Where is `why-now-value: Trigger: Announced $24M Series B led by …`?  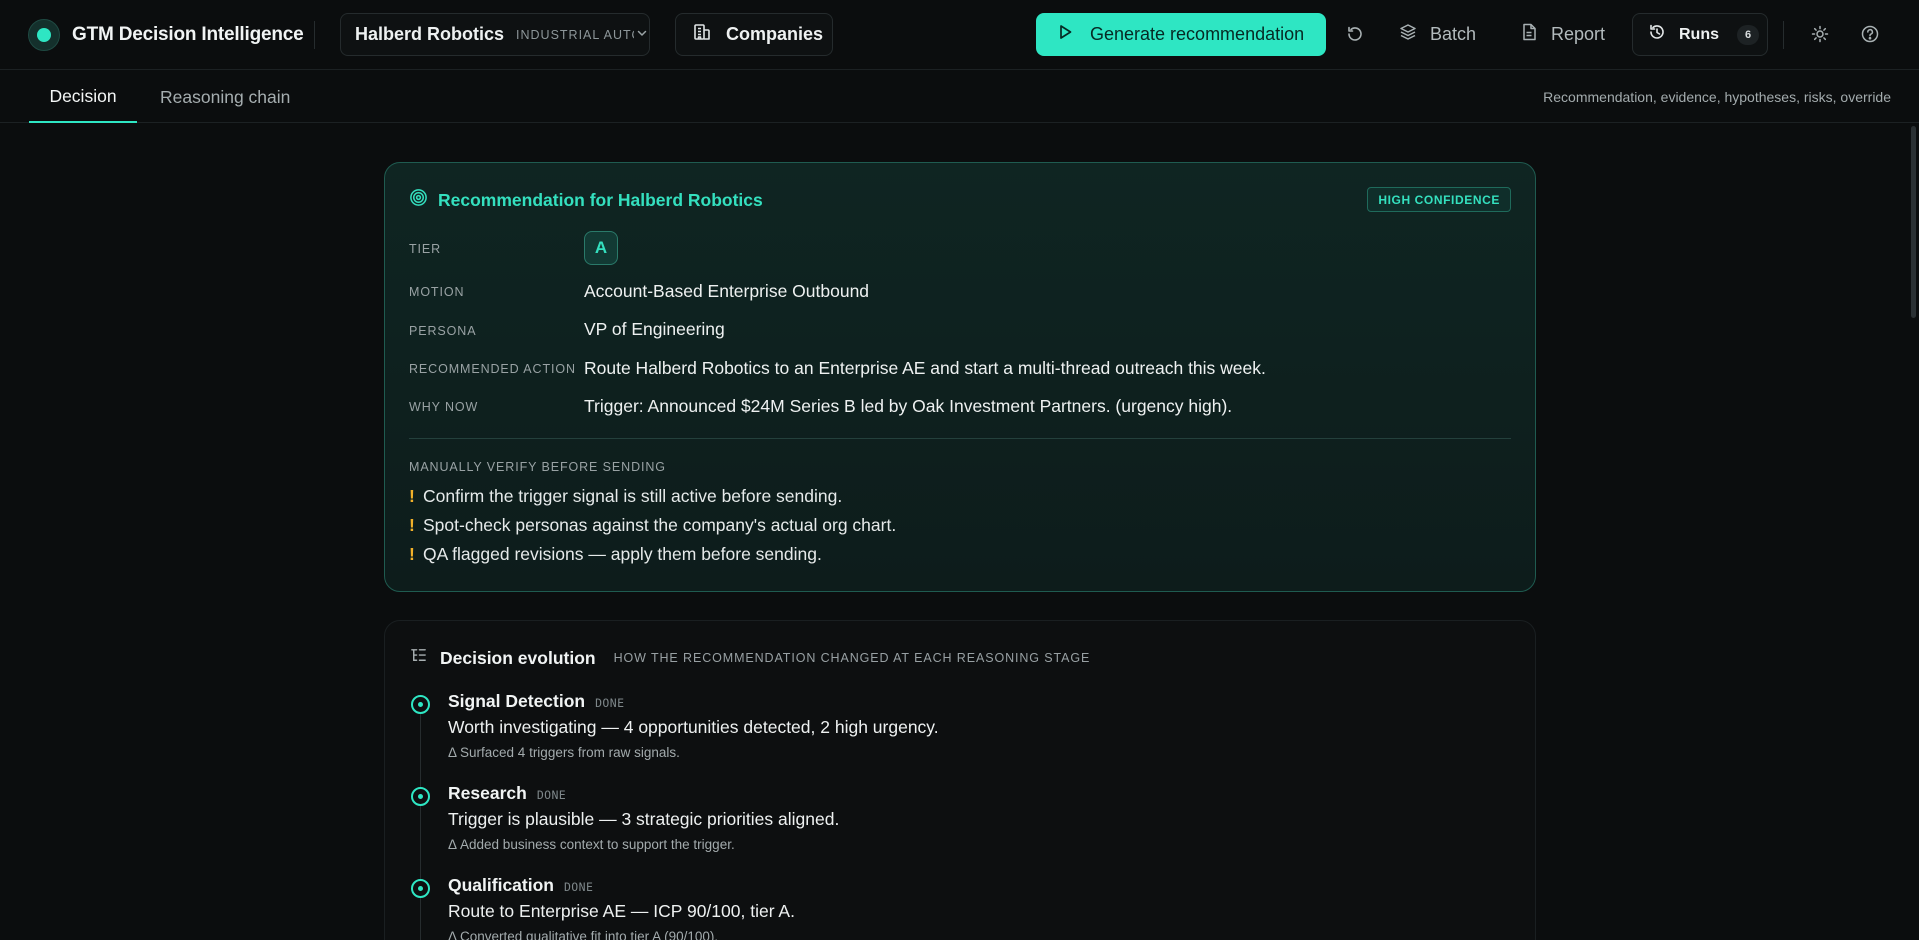 why-now-value: Trigger: Announced $24M Series B led by … is located at coordinates (908, 406).